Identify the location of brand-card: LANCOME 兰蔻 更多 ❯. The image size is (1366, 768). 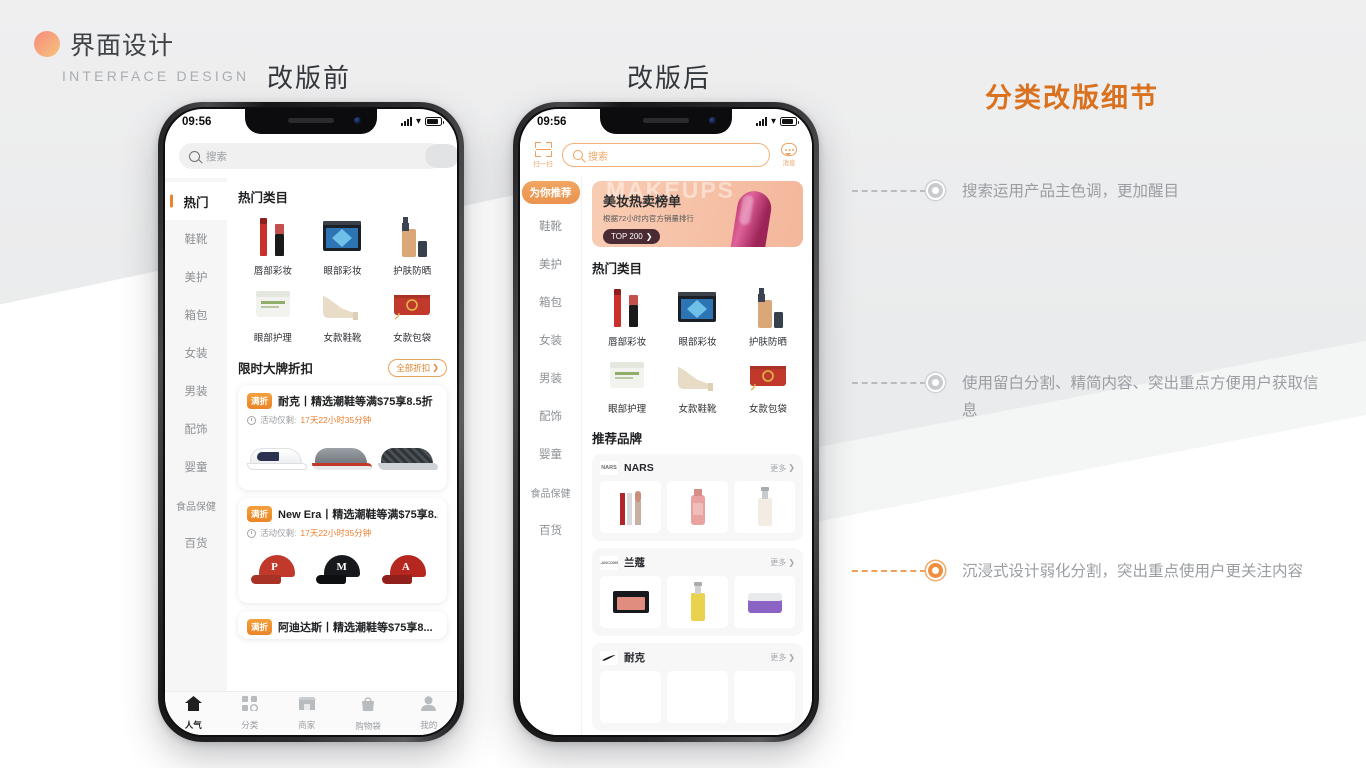
(697, 592).